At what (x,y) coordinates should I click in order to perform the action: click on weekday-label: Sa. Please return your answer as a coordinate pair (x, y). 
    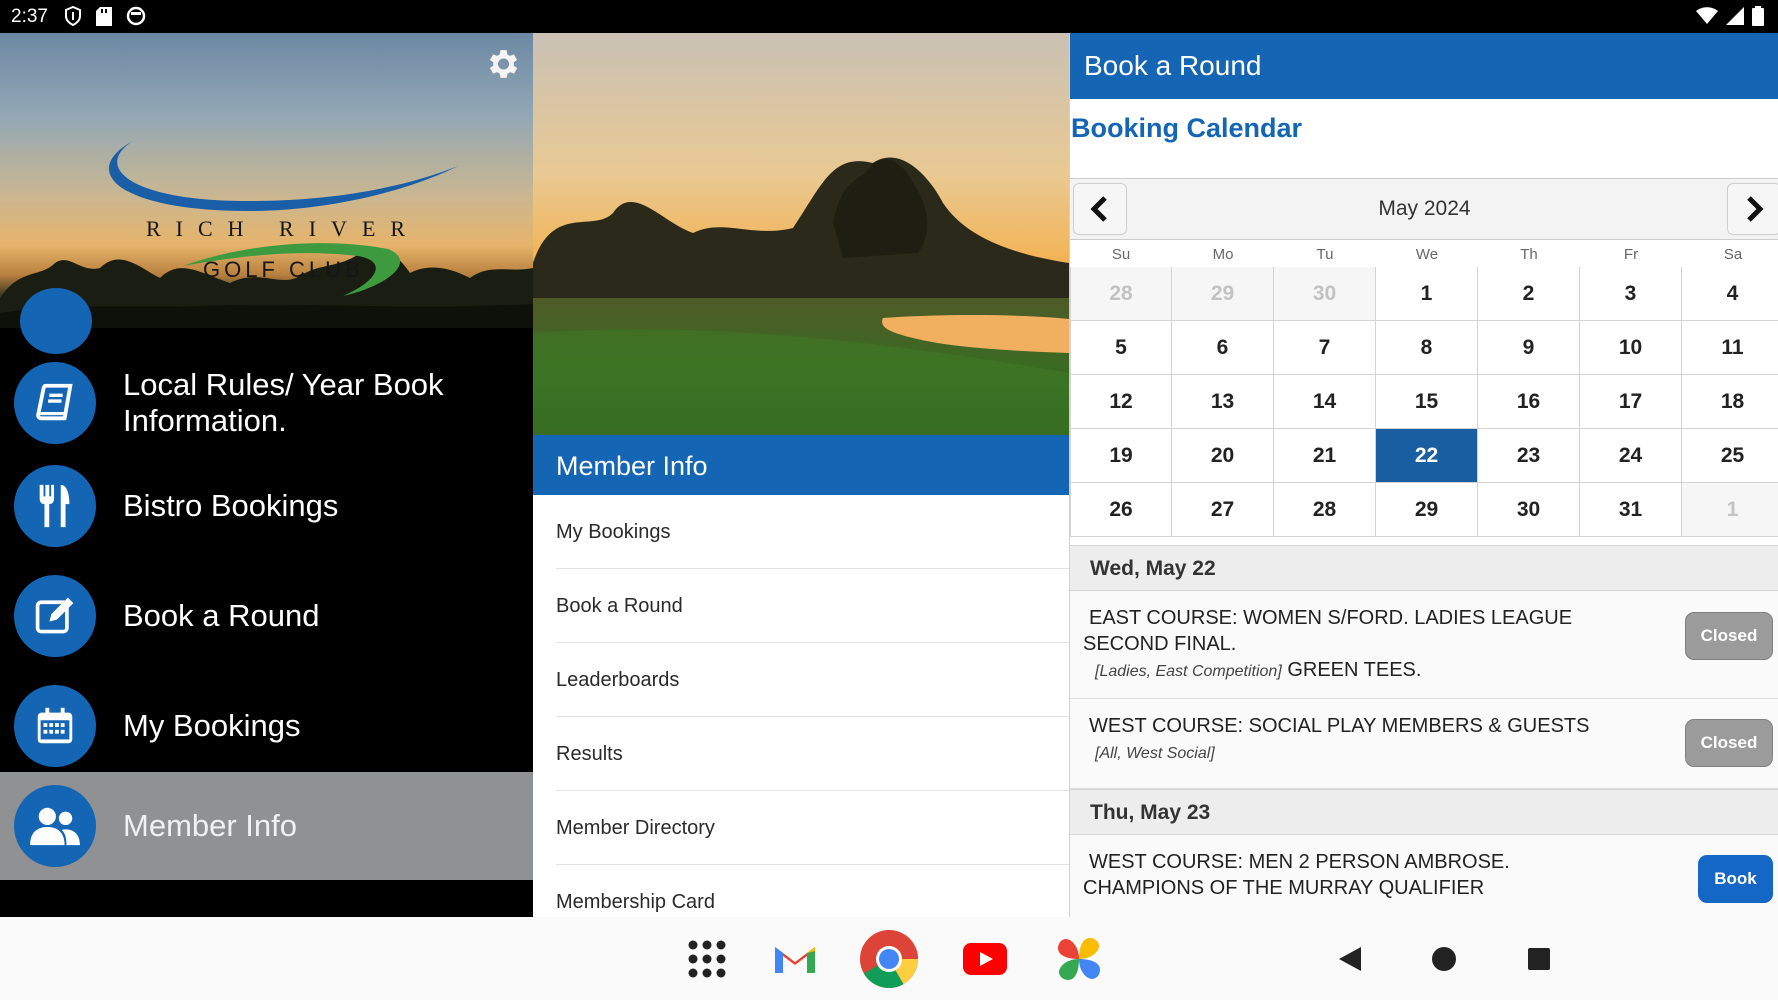
    Looking at the image, I should click on (1733, 254).